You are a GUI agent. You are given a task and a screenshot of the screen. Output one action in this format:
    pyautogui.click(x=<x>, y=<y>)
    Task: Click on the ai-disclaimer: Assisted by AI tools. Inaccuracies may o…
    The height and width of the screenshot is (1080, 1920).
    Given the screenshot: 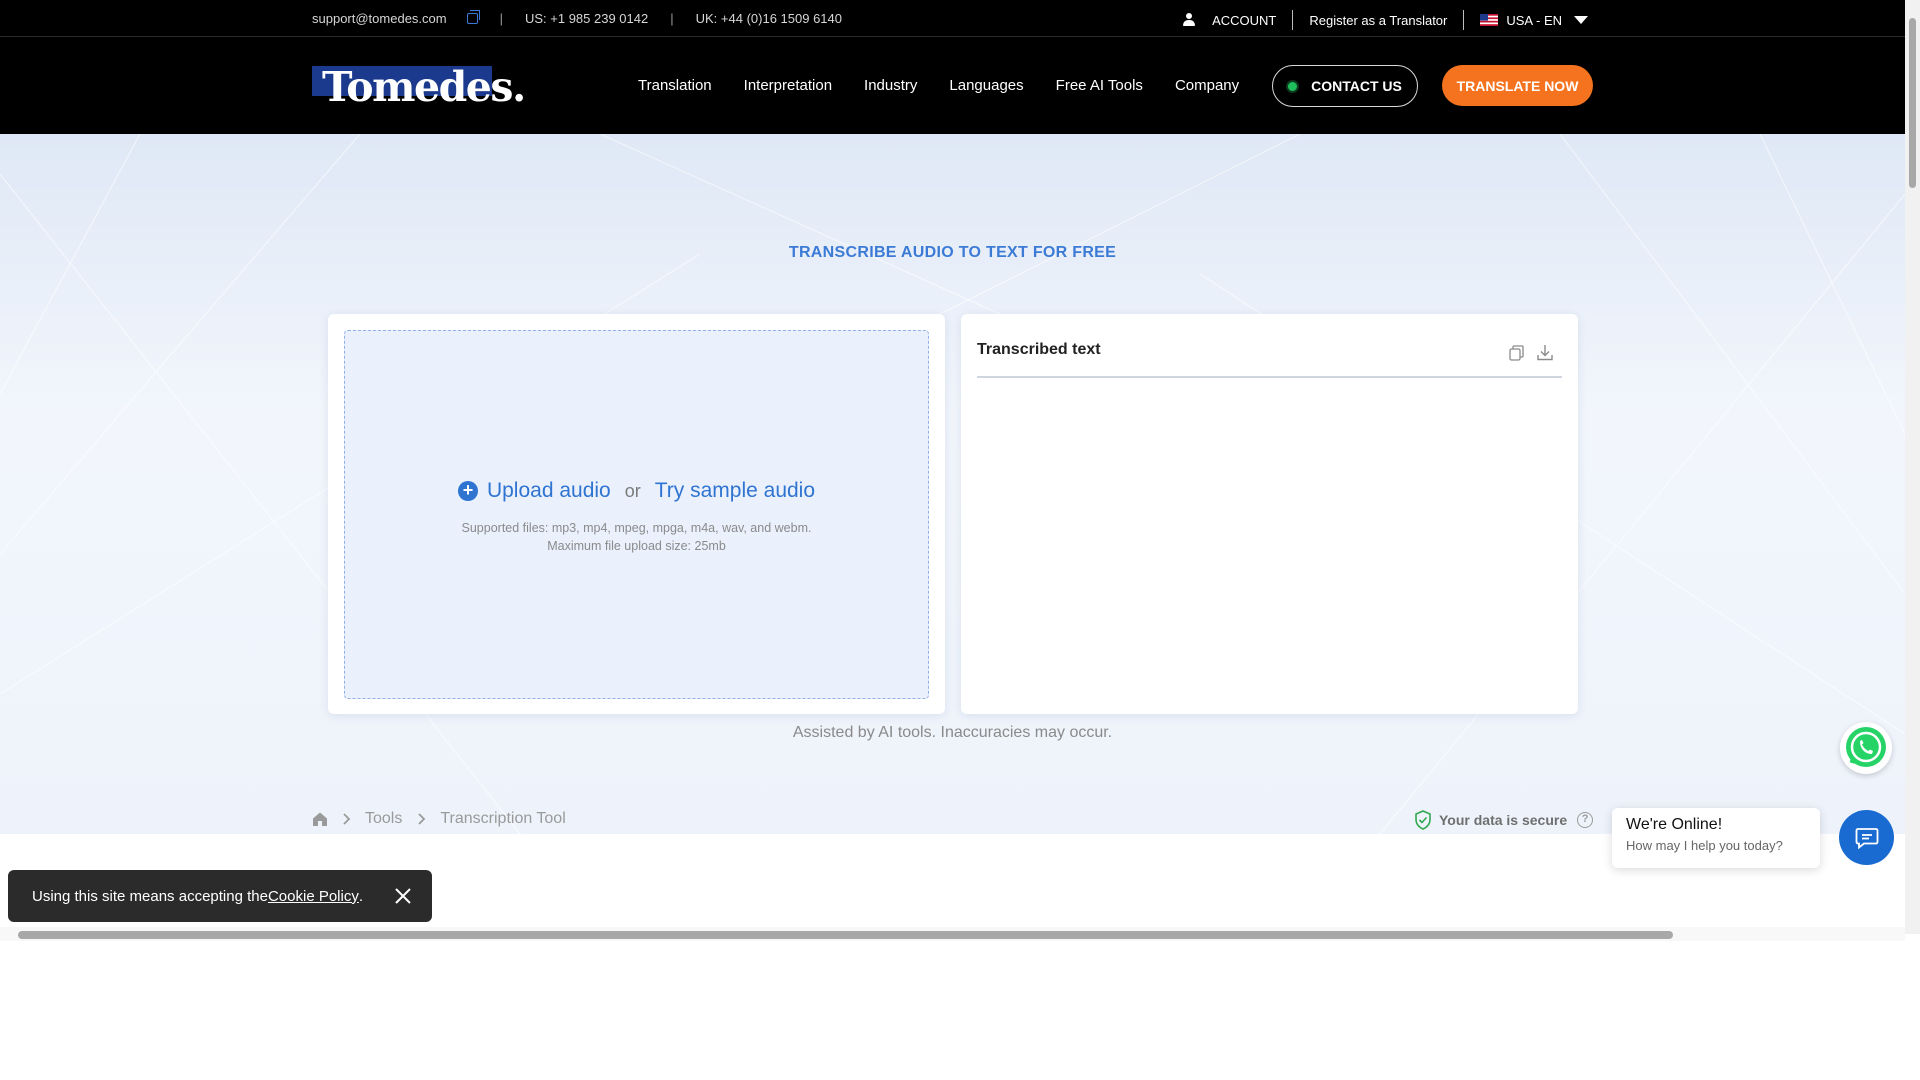 What is the action you would take?
    pyautogui.click(x=952, y=732)
    